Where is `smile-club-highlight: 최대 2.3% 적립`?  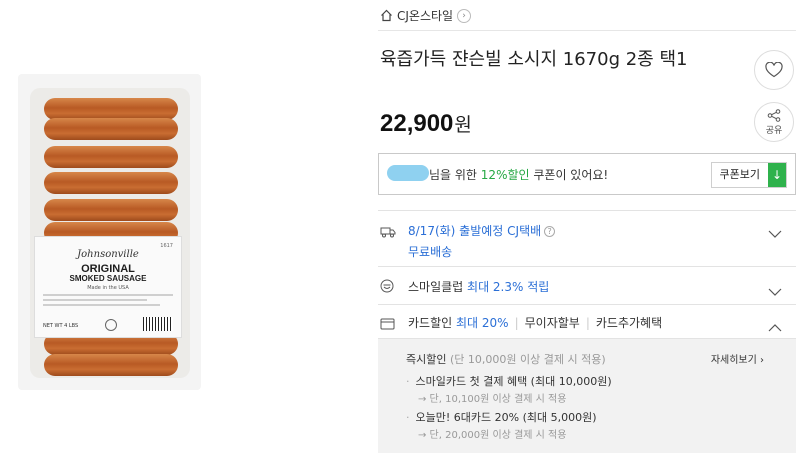
smile-club-highlight: 최대 2.3% 적립 is located at coordinates (508, 287).